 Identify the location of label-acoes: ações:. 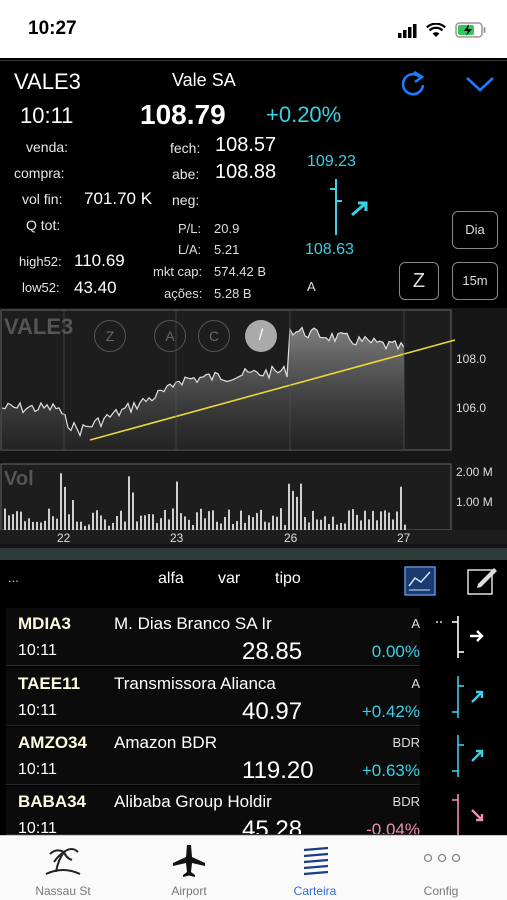
(183, 293).